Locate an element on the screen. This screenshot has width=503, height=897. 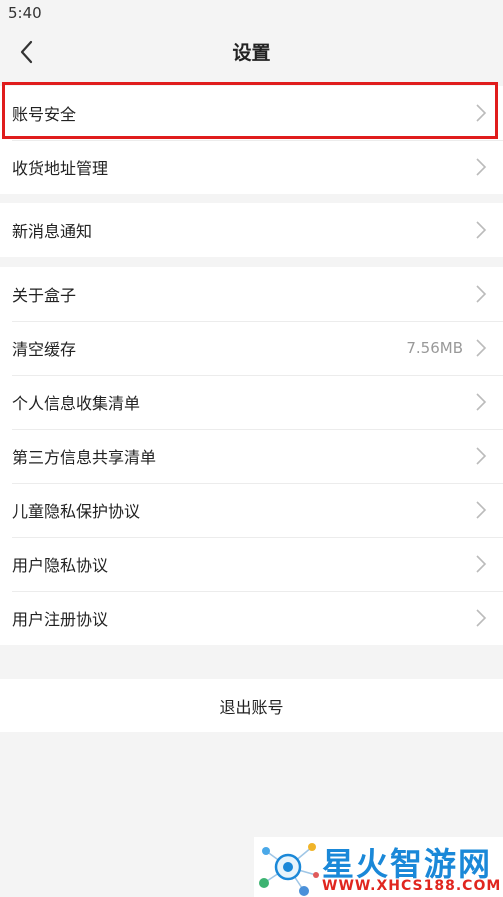
row-new-message-notification: 新消息通知 is located at coordinates (251, 230).